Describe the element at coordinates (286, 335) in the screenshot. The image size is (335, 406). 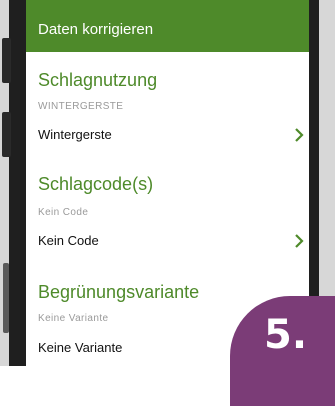
I see `step-badge-label: 5.` at that location.